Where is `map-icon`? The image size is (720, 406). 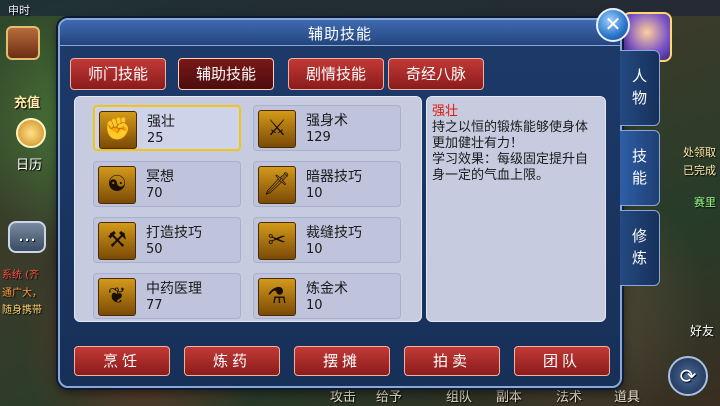
map-icon is located at coordinates (23, 43).